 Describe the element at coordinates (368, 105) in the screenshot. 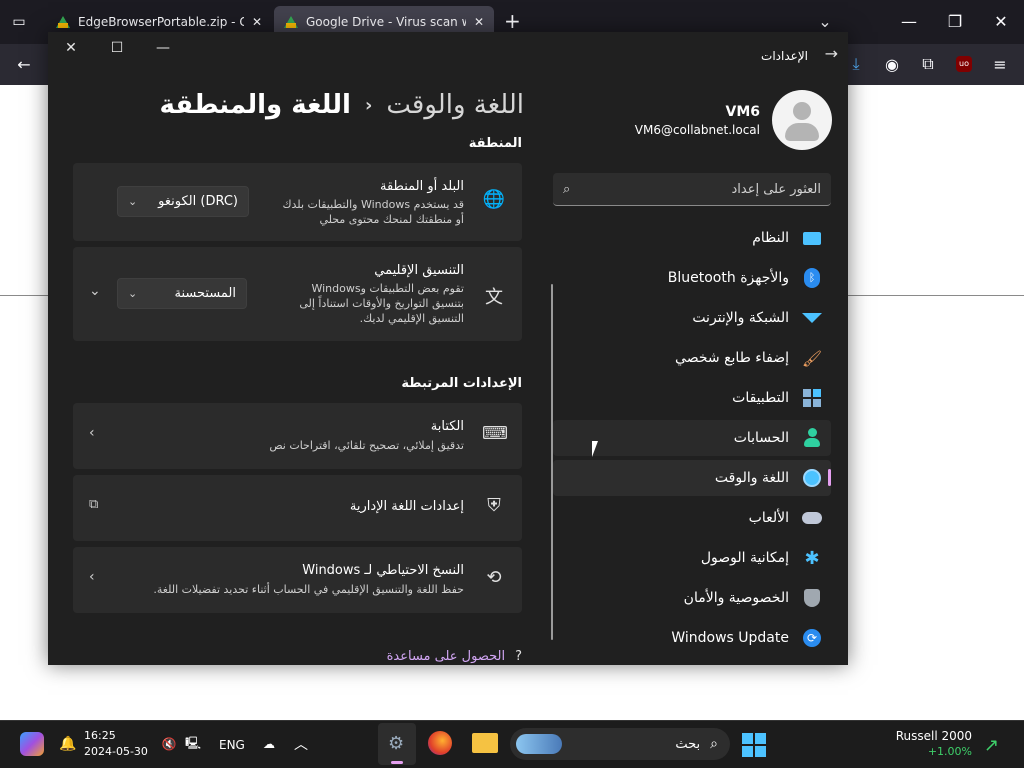

I see `breadcrumb-chevron-icon: ‹` at that location.